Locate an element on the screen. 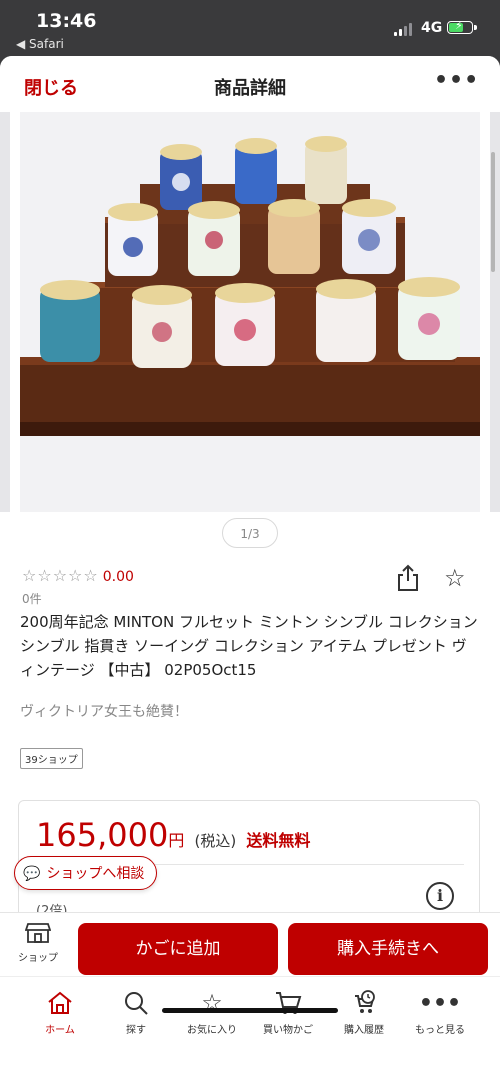 The image size is (500, 1080). price-amount: 165,000 is located at coordinates (102, 835).